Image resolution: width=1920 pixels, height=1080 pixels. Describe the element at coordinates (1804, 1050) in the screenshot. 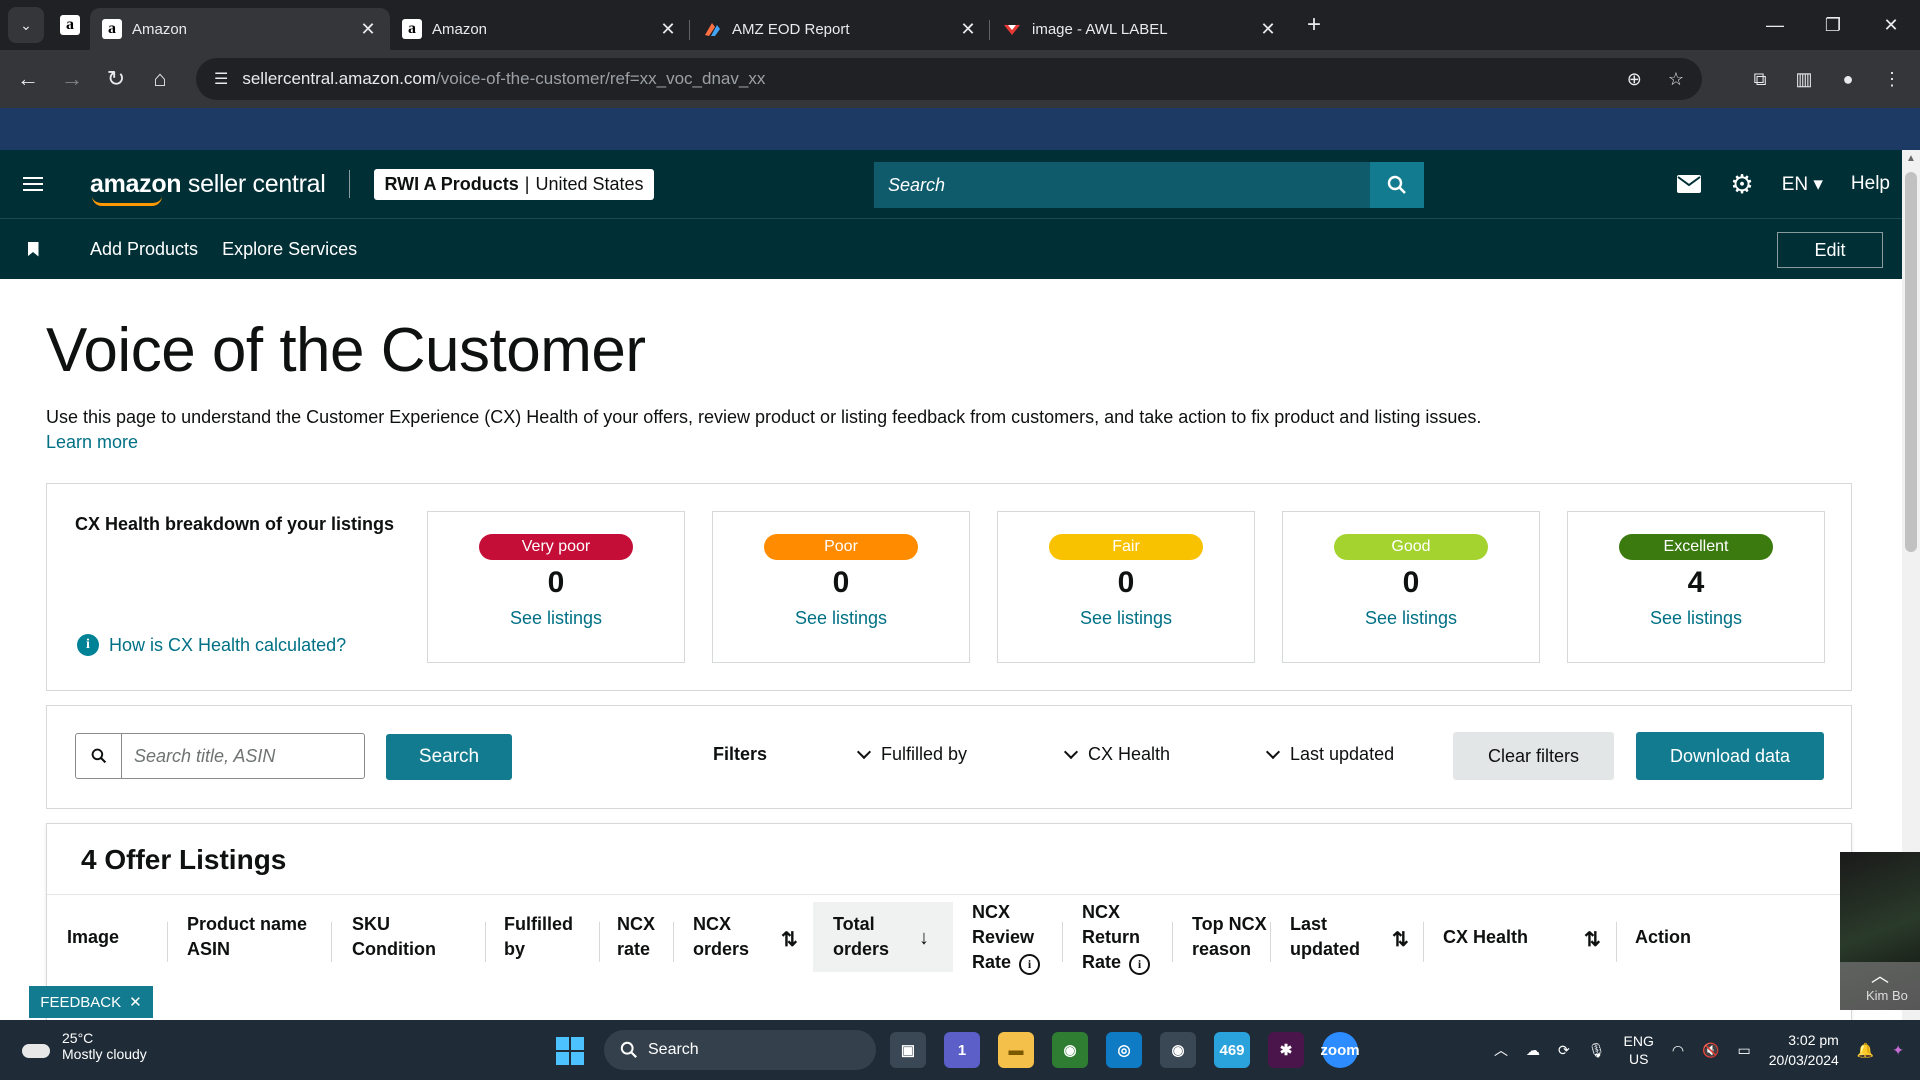

I see `system-clock: 3:02 pm 20/03/2024` at that location.